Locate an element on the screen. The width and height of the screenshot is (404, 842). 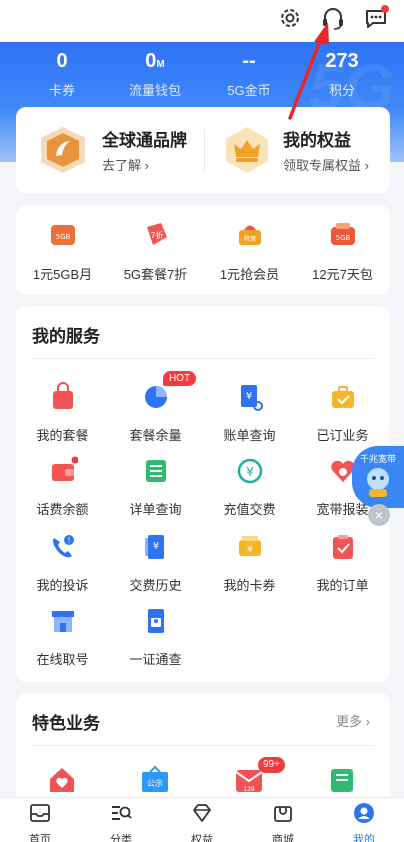
service-id-check: 一证通查 is located at coordinates (155, 637).